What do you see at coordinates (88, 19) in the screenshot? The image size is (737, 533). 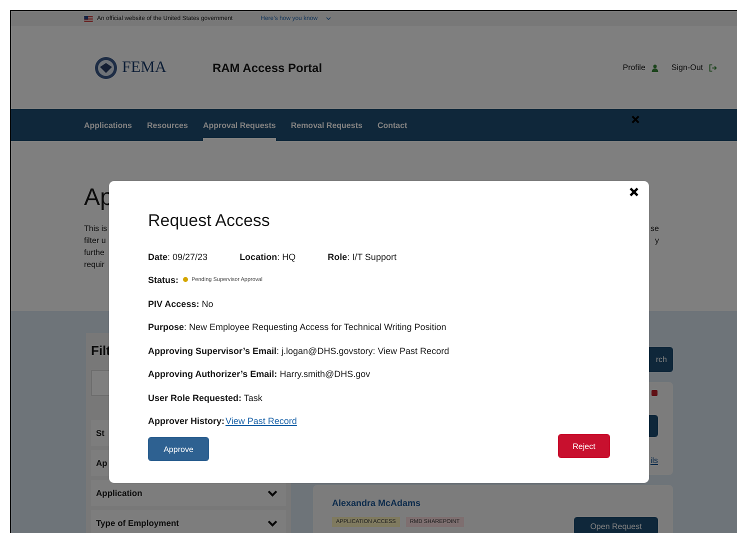 I see `flag-icon` at bounding box center [88, 19].